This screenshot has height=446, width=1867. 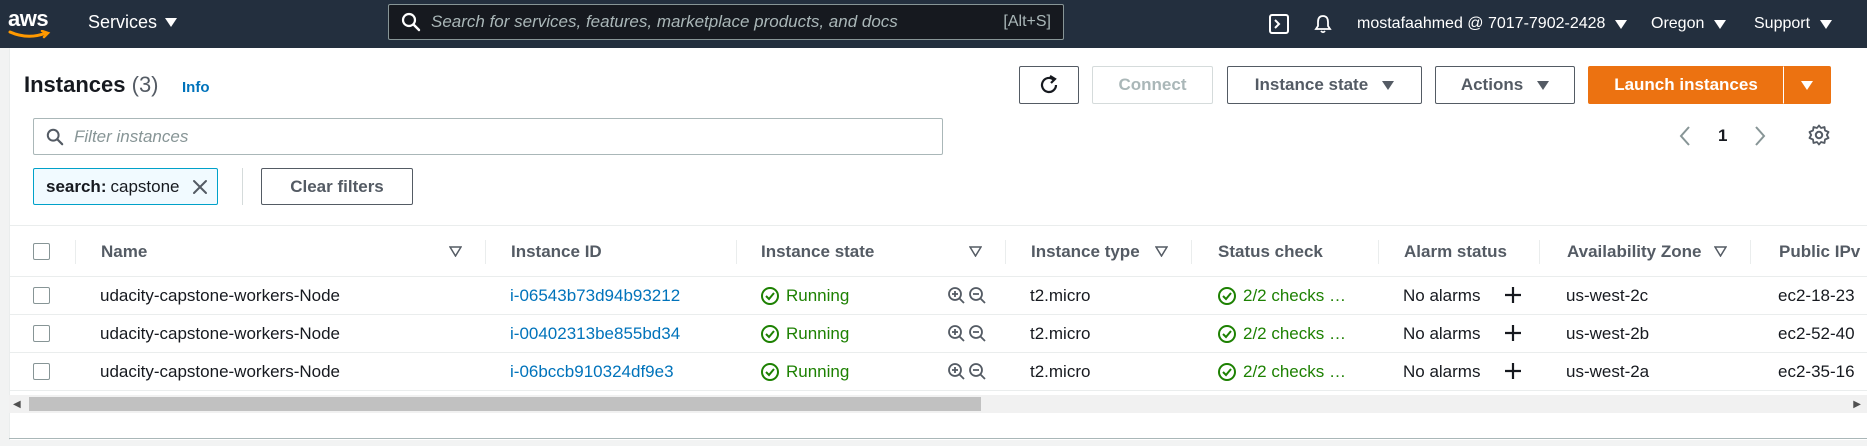 What do you see at coordinates (196, 87) in the screenshot?
I see `info-link: Info` at bounding box center [196, 87].